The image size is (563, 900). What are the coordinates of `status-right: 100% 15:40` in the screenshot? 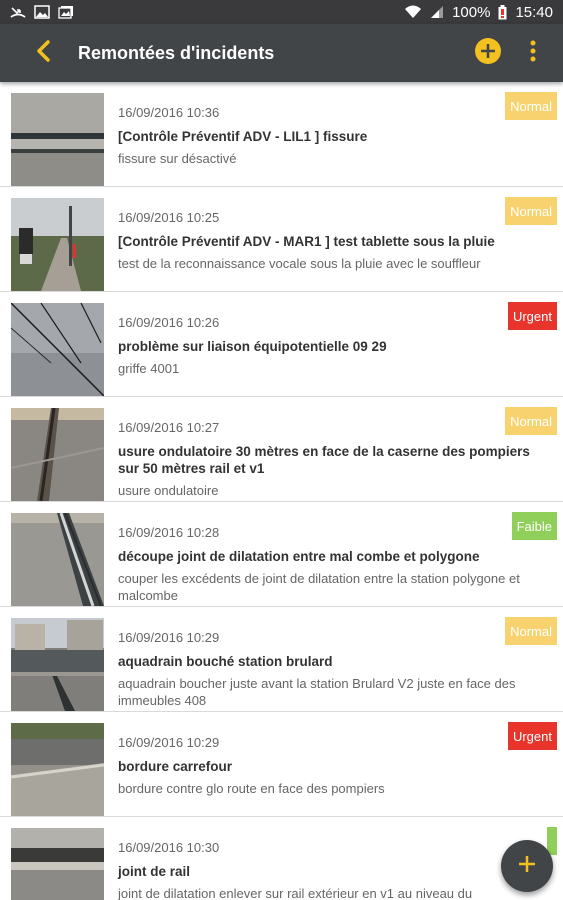 It's located at (478, 12).